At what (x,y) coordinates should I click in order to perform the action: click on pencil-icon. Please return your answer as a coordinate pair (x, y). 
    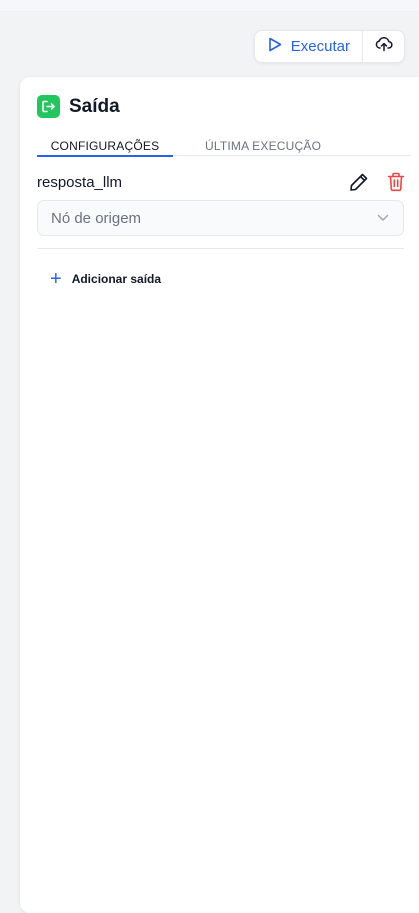
    Looking at the image, I should click on (359, 182).